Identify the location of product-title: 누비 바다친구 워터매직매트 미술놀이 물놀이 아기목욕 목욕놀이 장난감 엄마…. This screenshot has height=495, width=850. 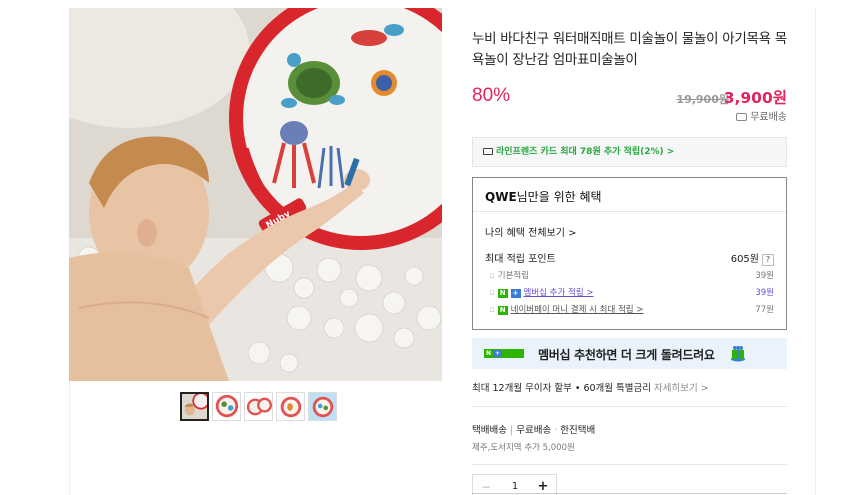
(629, 49).